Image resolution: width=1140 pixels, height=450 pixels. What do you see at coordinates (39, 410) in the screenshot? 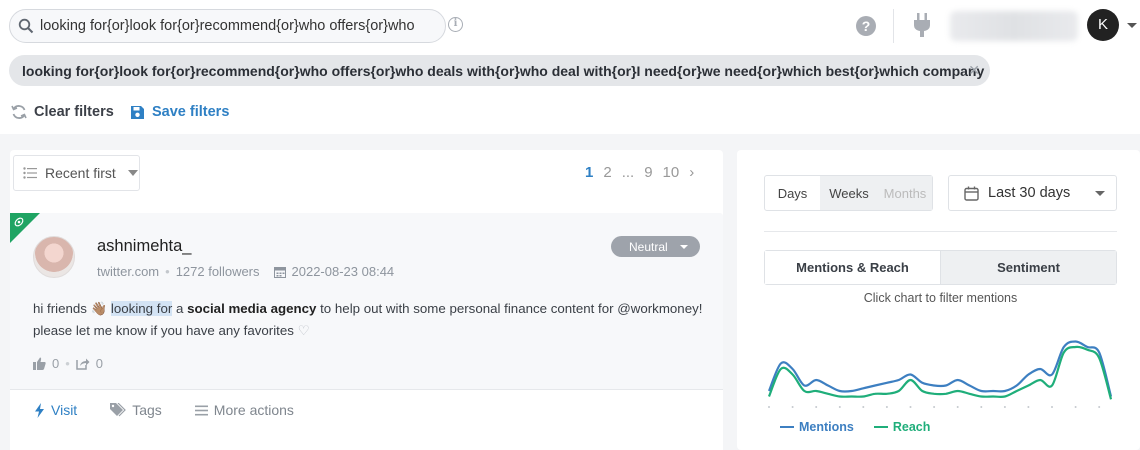
I see `lightning-icon` at bounding box center [39, 410].